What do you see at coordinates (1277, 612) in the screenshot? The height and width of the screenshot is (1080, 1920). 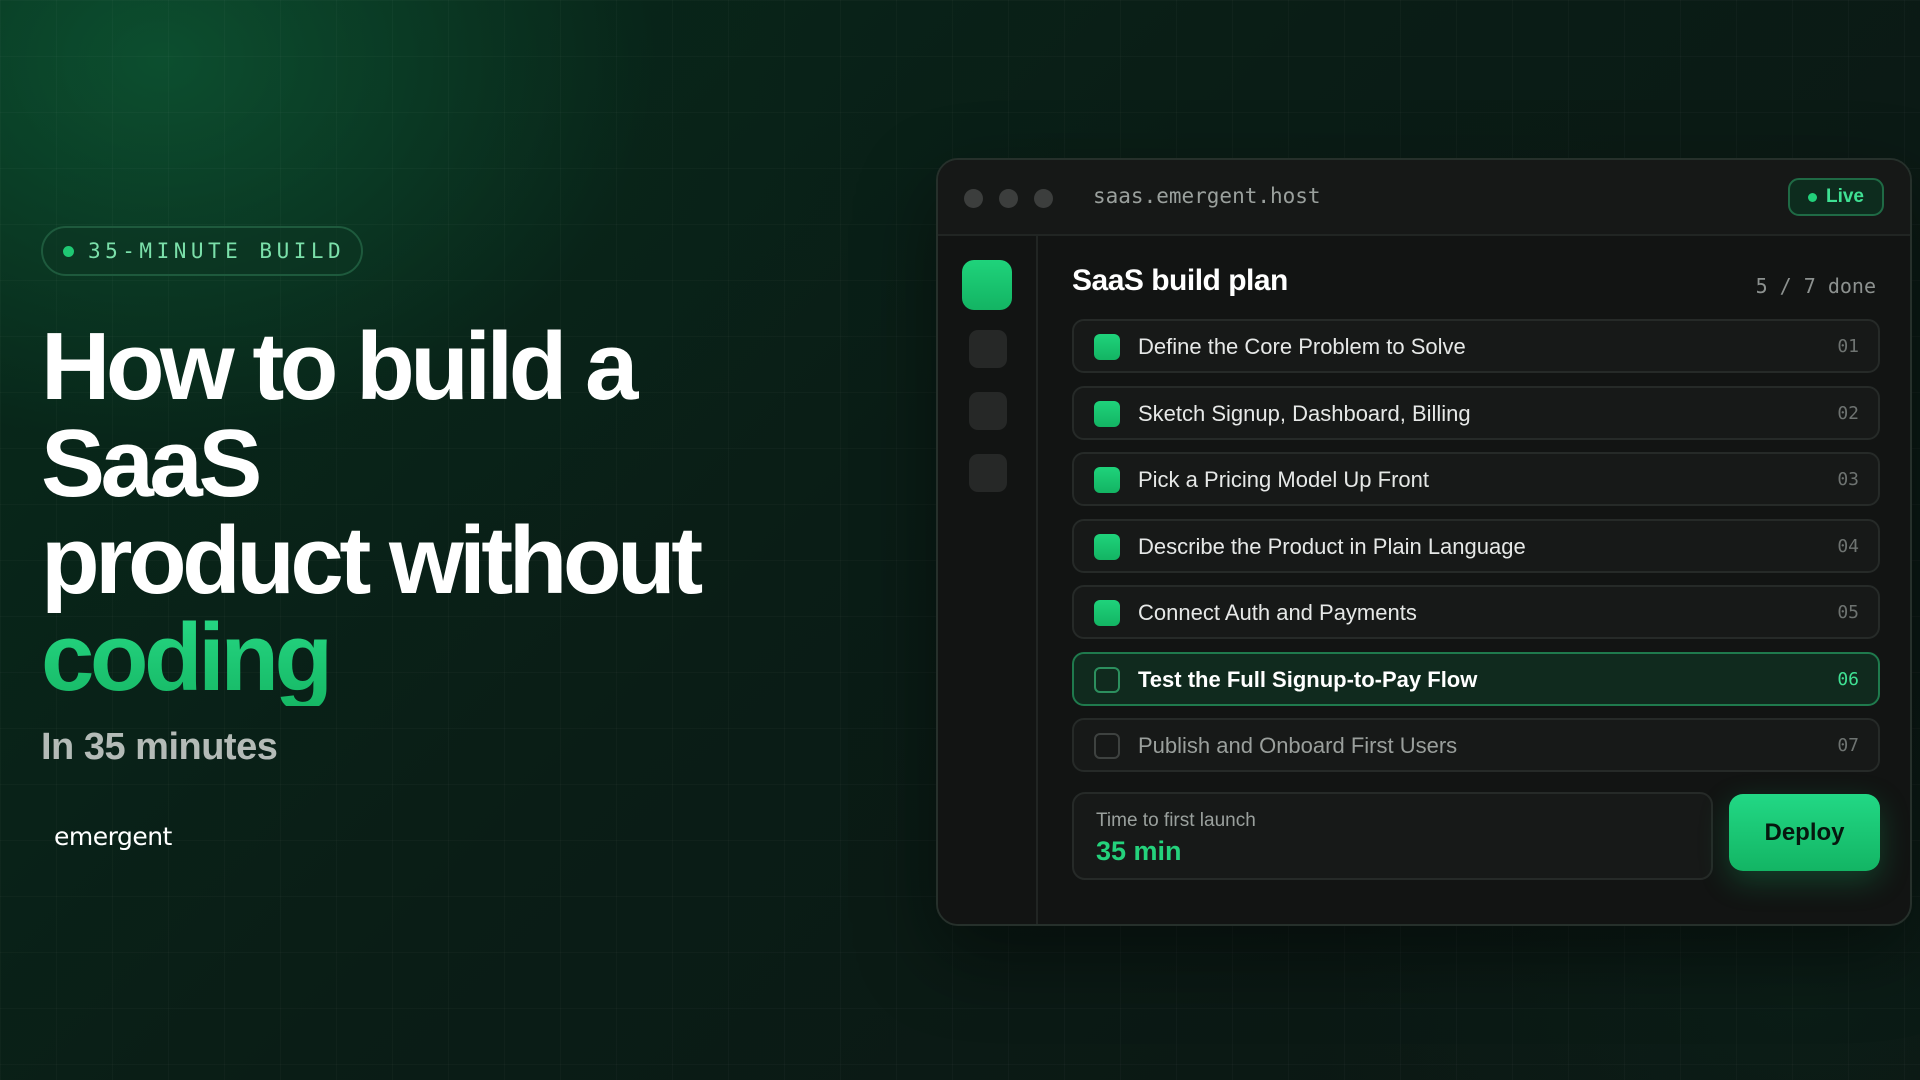 I see `task-label: Connect Auth and Payments` at bounding box center [1277, 612].